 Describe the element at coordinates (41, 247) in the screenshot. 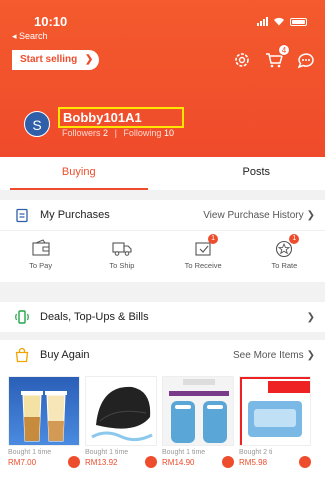

I see `wallet-icon` at that location.